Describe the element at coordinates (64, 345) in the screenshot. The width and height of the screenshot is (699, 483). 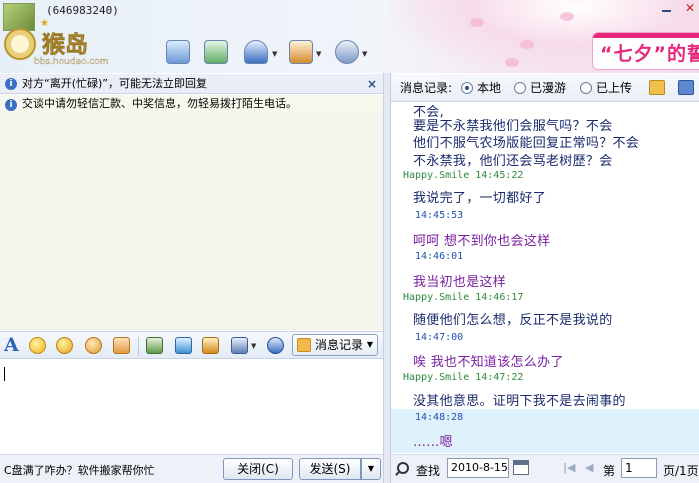
I see `magic-emoticon-icon` at that location.